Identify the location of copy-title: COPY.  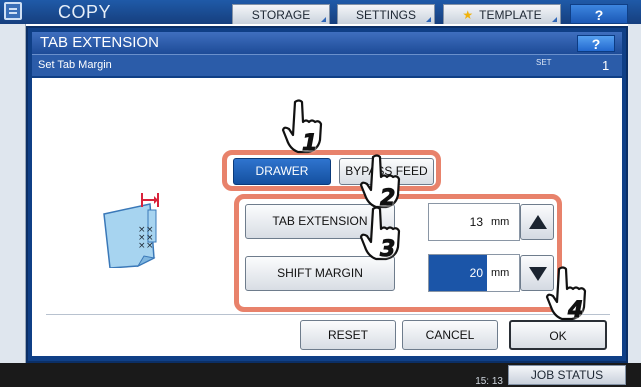
(85, 12).